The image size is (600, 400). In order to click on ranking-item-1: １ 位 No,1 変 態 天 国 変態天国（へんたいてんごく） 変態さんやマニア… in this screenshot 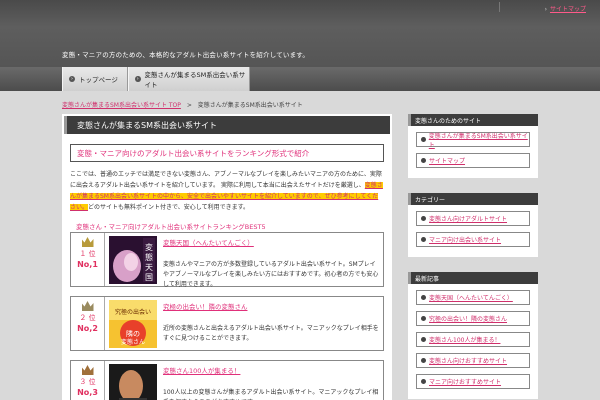, I will do `click(227, 260)`.